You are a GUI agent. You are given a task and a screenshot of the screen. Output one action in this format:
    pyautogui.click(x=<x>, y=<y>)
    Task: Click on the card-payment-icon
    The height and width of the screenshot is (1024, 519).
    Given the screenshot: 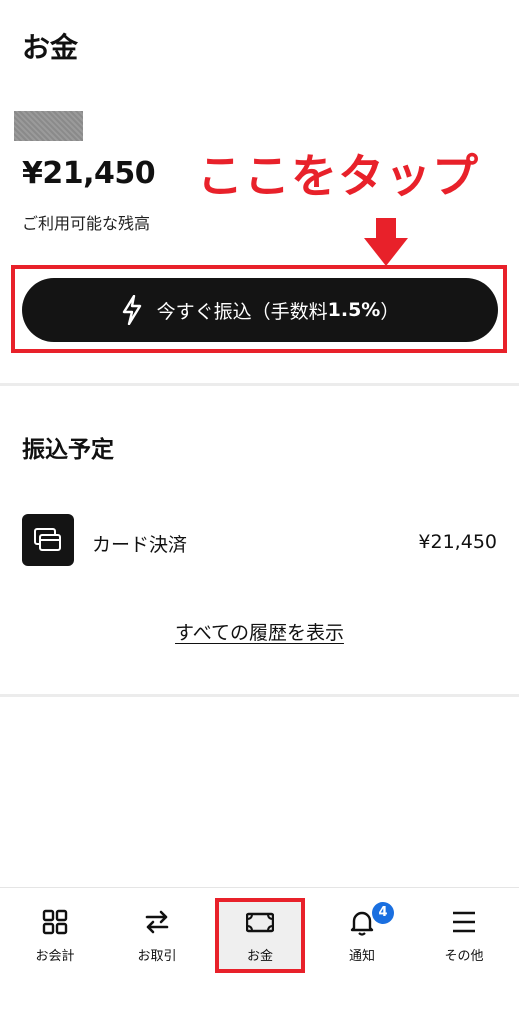 What is the action you would take?
    pyautogui.click(x=48, y=540)
    